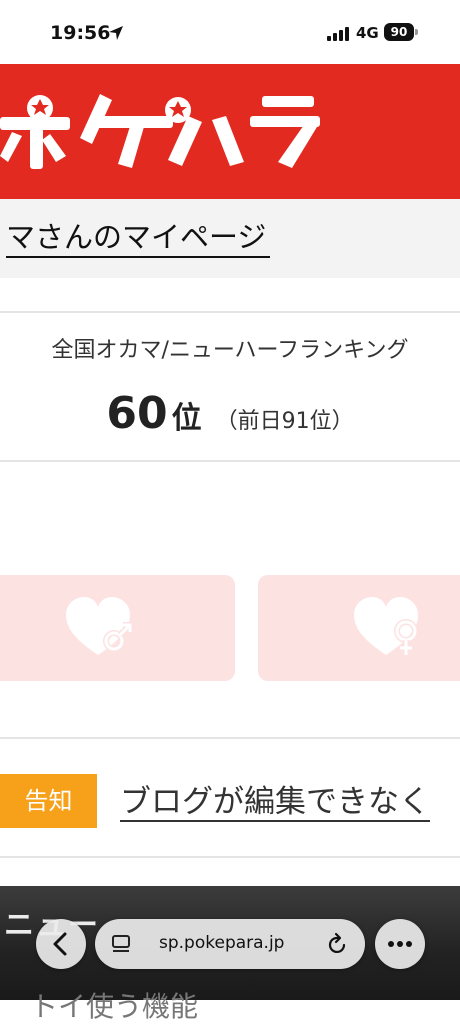  What do you see at coordinates (114, 1006) in the screenshot?
I see `menu-subtext: トイ使う機能` at bounding box center [114, 1006].